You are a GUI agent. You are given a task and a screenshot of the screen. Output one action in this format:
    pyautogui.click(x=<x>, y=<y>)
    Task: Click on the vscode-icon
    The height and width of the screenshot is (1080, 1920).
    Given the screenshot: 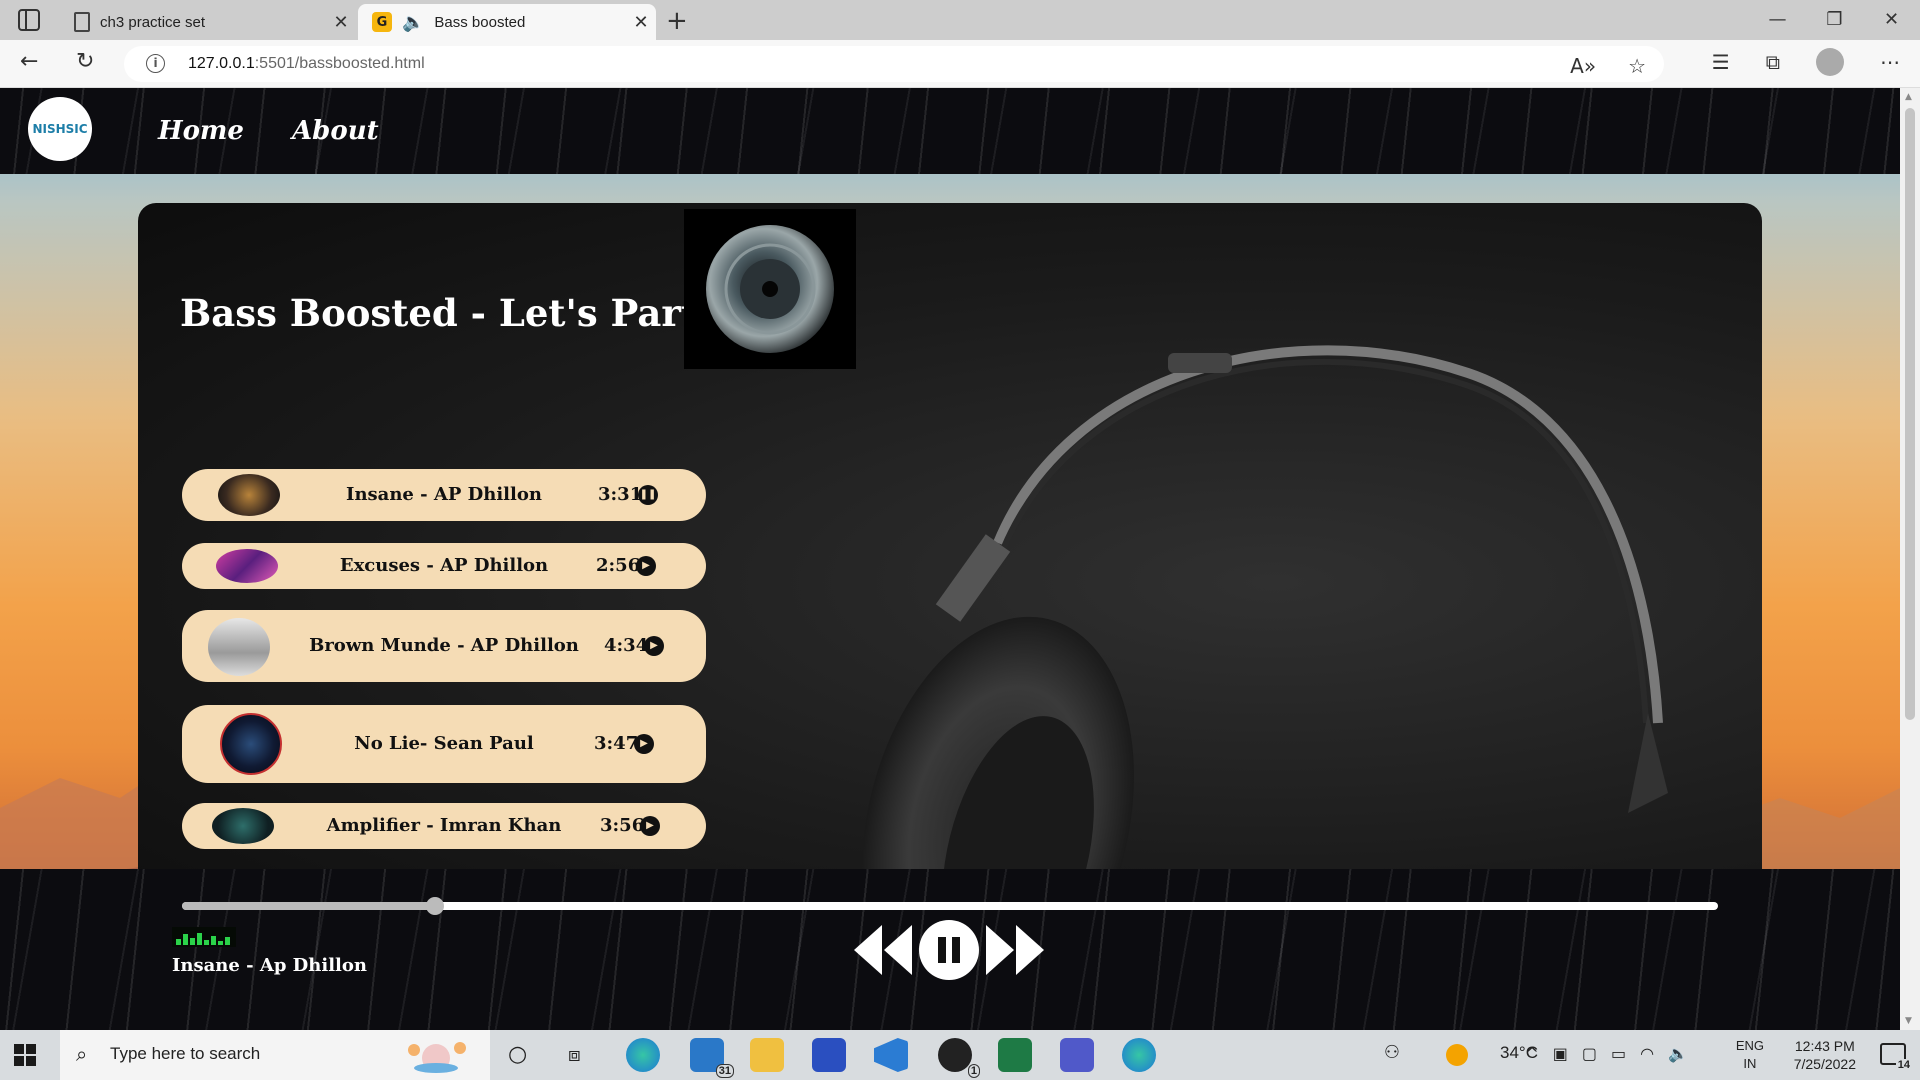 What is the action you would take?
    pyautogui.click(x=891, y=1055)
    